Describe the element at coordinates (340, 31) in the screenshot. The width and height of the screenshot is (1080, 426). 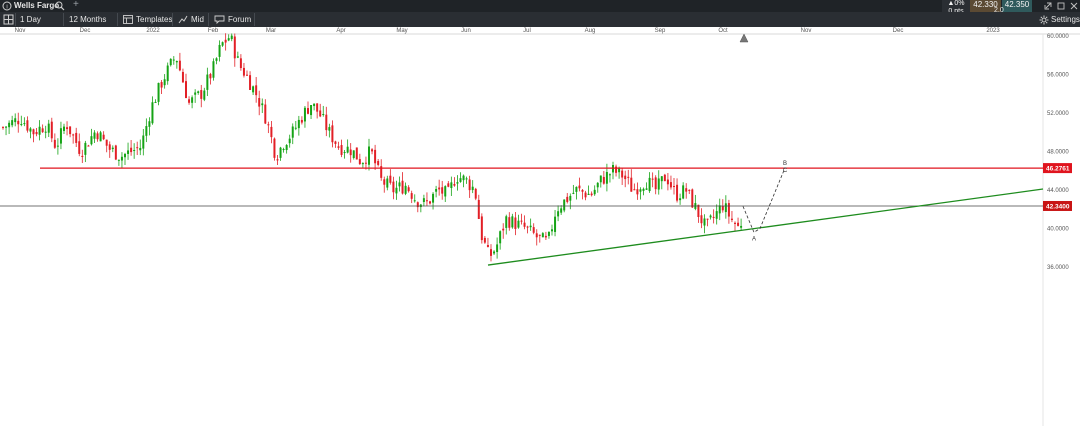
I see `x-tick-label: Apr` at that location.